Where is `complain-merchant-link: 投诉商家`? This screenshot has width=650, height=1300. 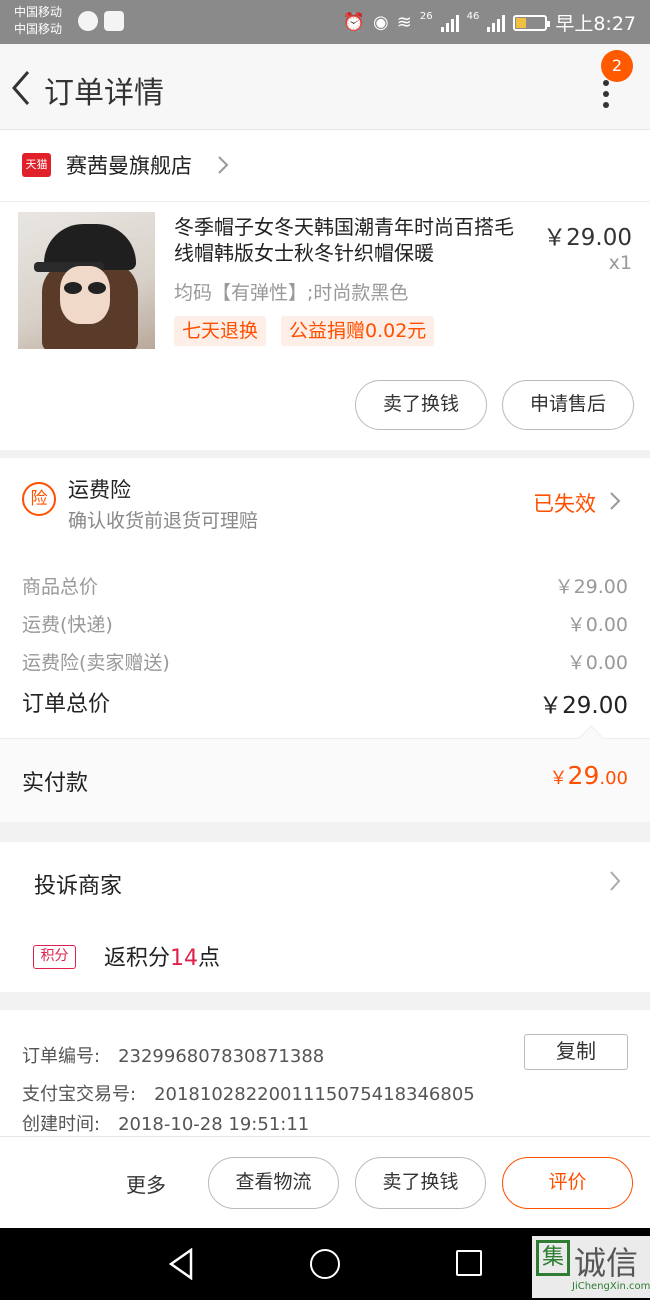
complain-merchant-link: 投诉商家 is located at coordinates (78, 884).